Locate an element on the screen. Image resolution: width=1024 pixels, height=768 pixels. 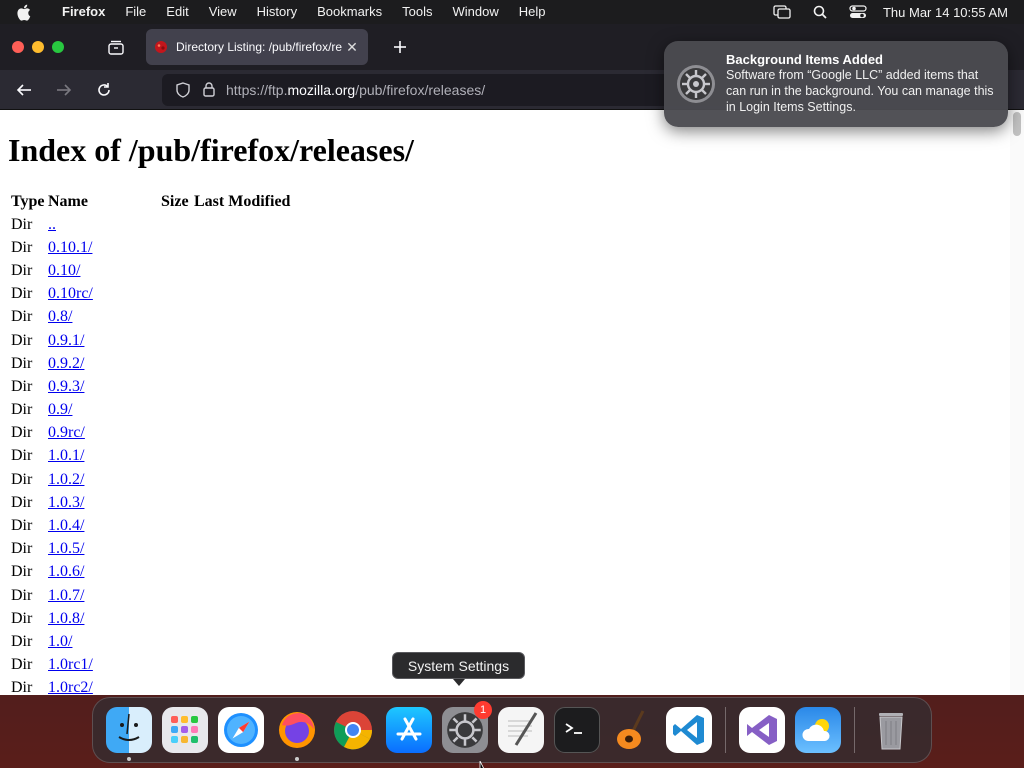
minimize-window-button is located at coordinates (38, 47).